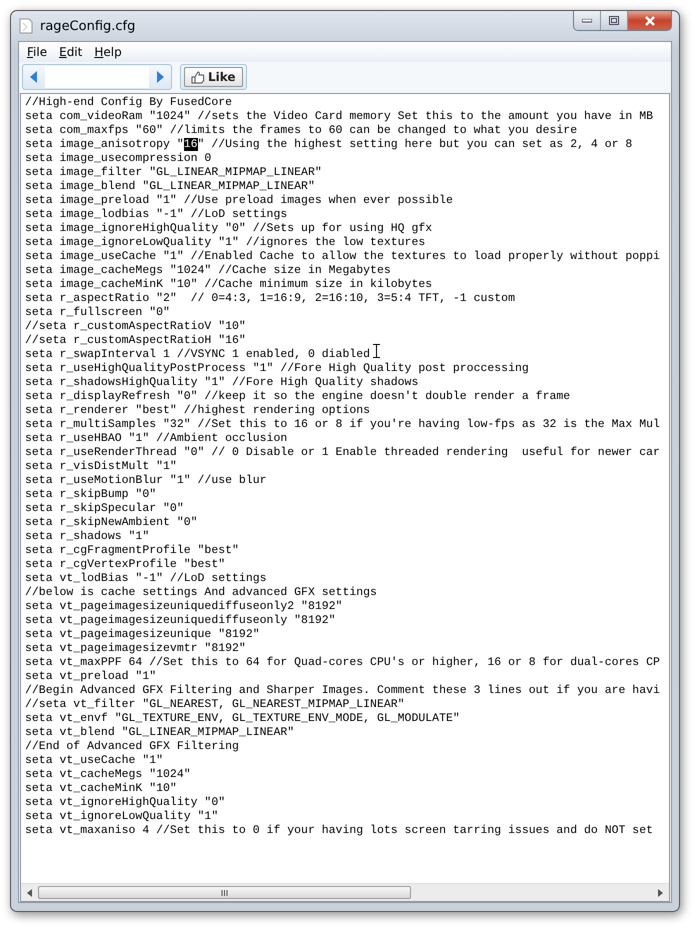  I want to click on code-line: seta r_skipNewAmbient "0", so click(111, 523).